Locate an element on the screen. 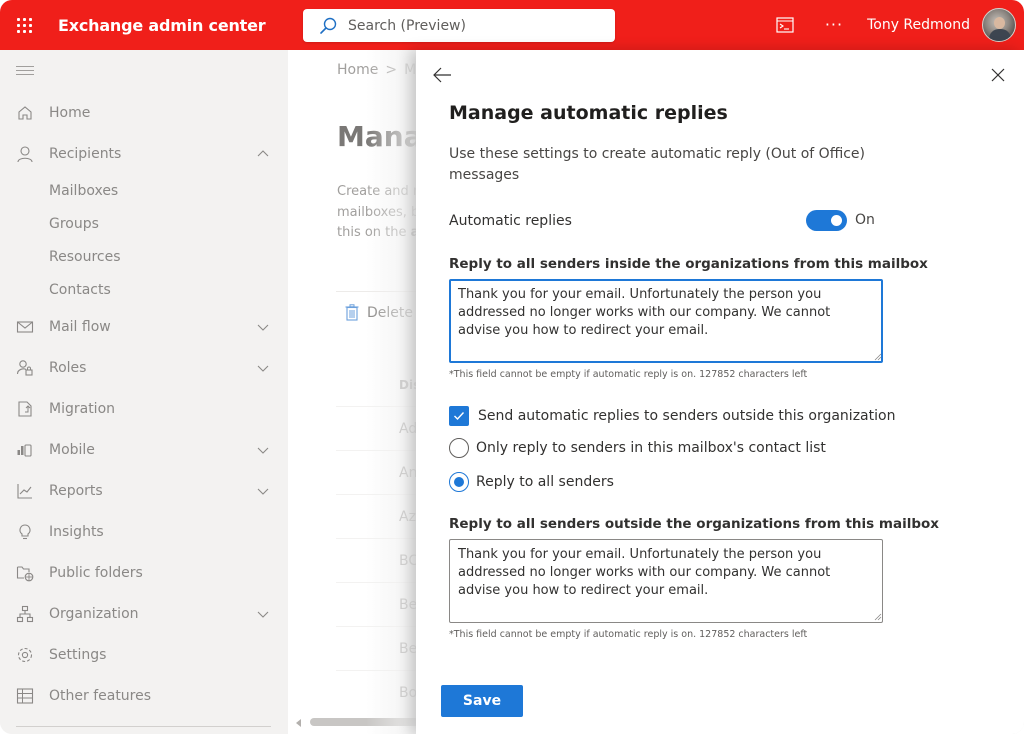  app-launcher-button is located at coordinates (24, 25).